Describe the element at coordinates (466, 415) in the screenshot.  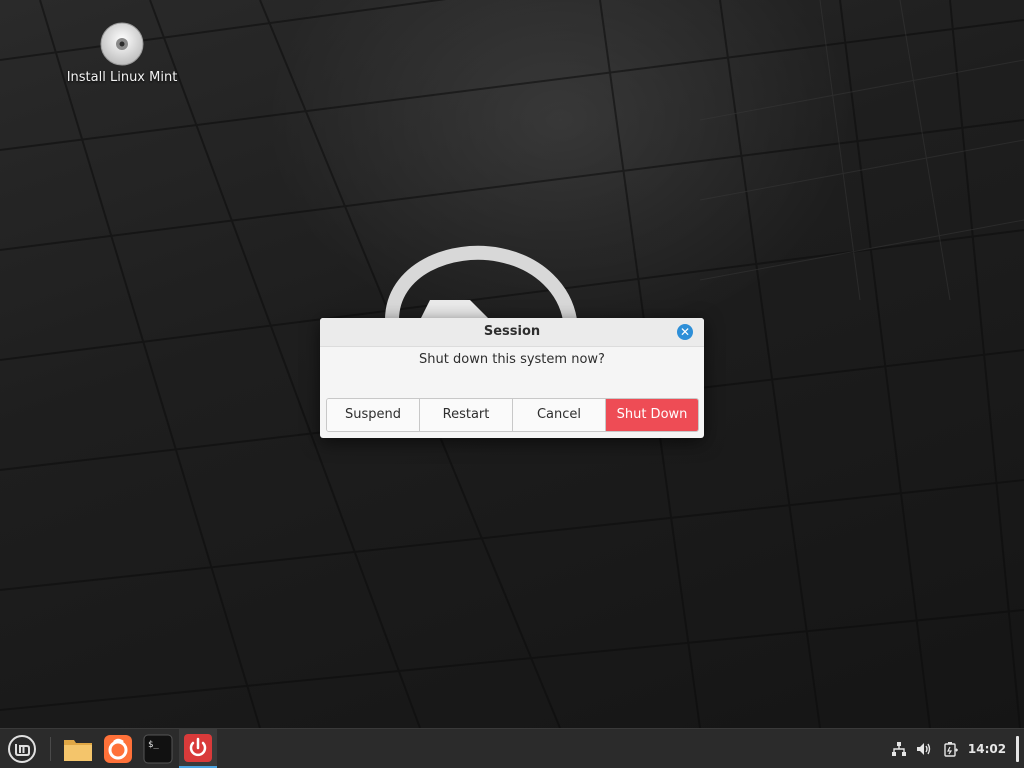
I see `restart-button: Restart` at that location.